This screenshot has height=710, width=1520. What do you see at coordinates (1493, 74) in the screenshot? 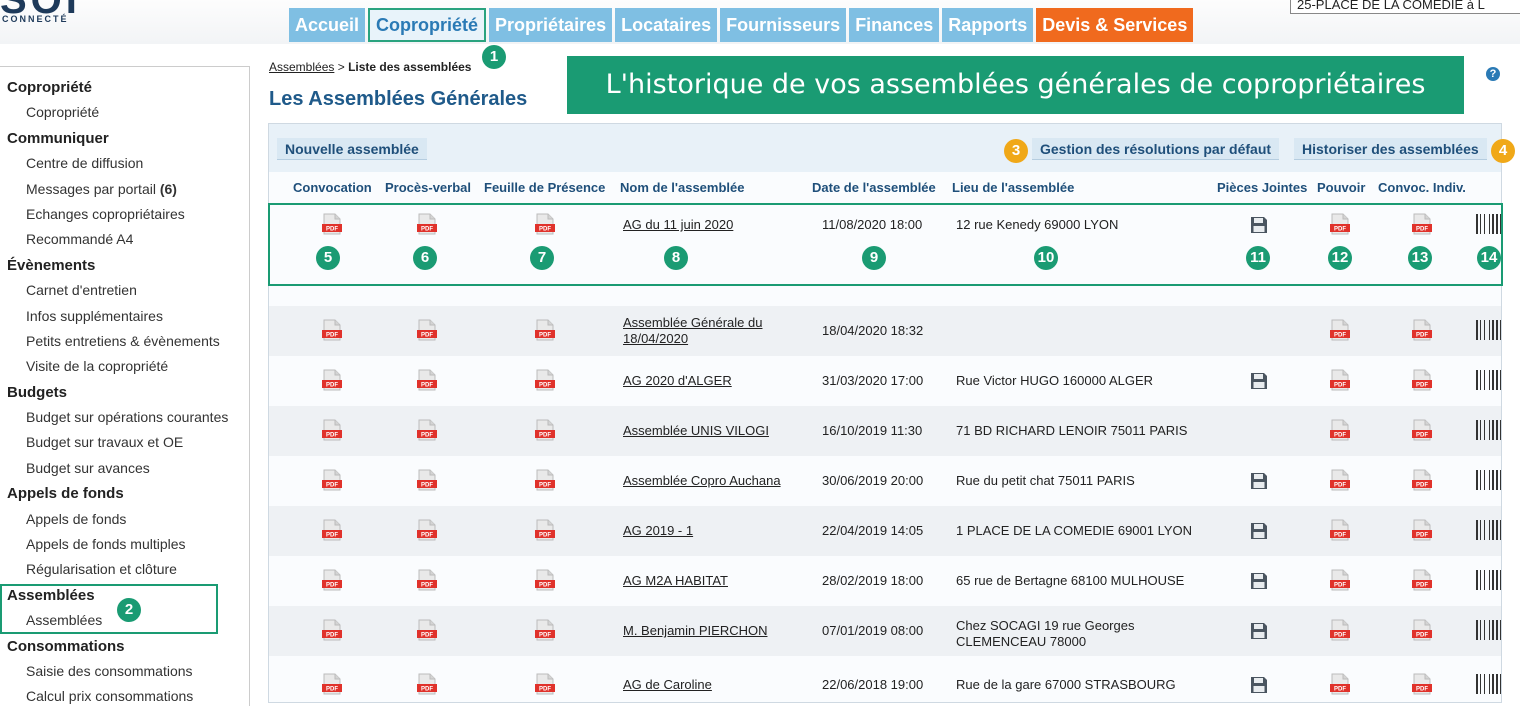
I see `help-icon: ?` at bounding box center [1493, 74].